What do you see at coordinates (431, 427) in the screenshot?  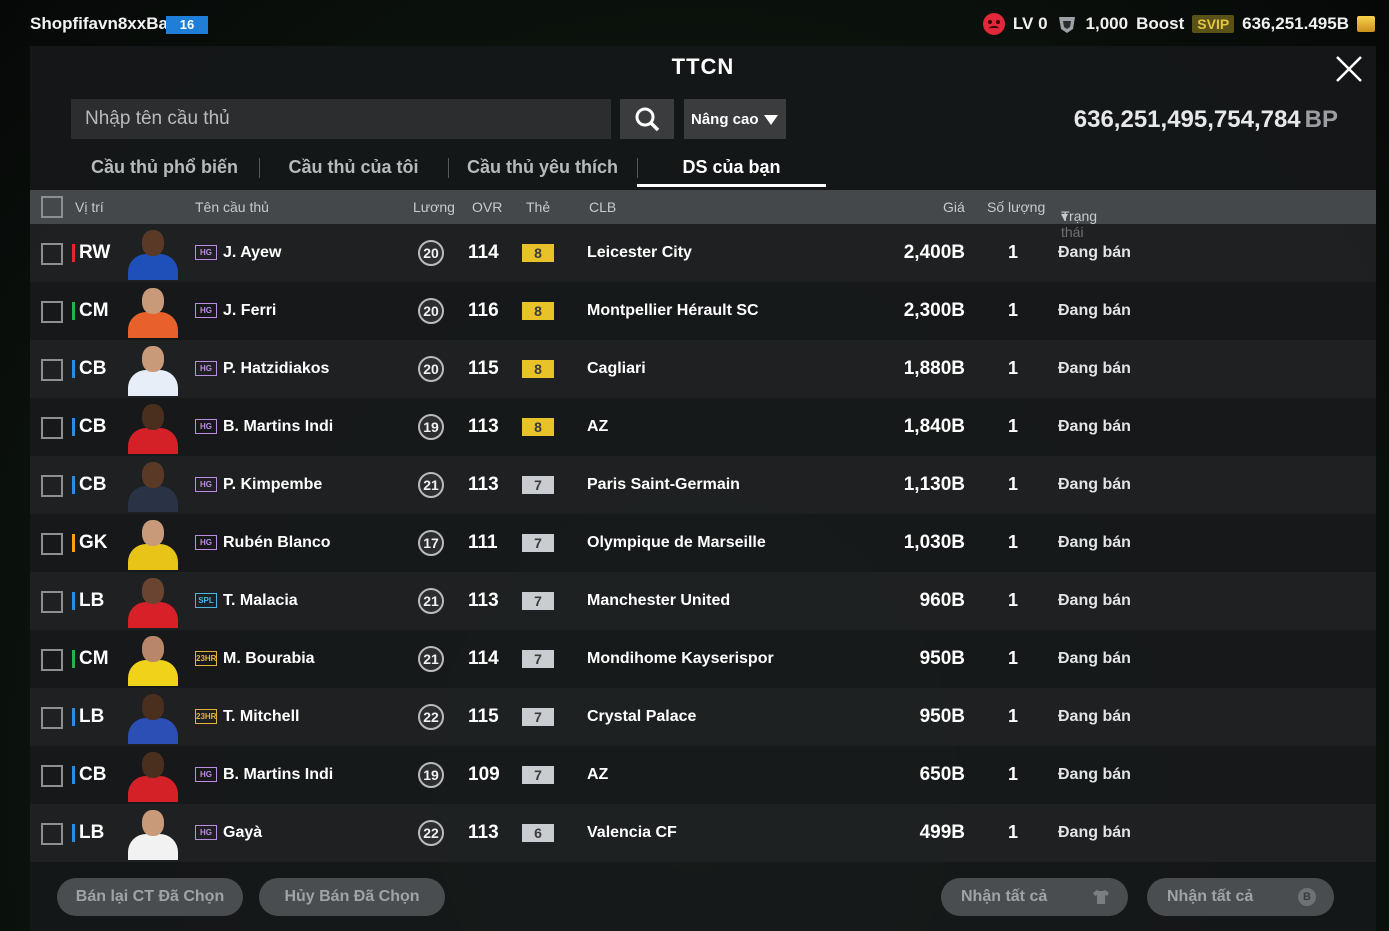 I see `player-wage: 19` at bounding box center [431, 427].